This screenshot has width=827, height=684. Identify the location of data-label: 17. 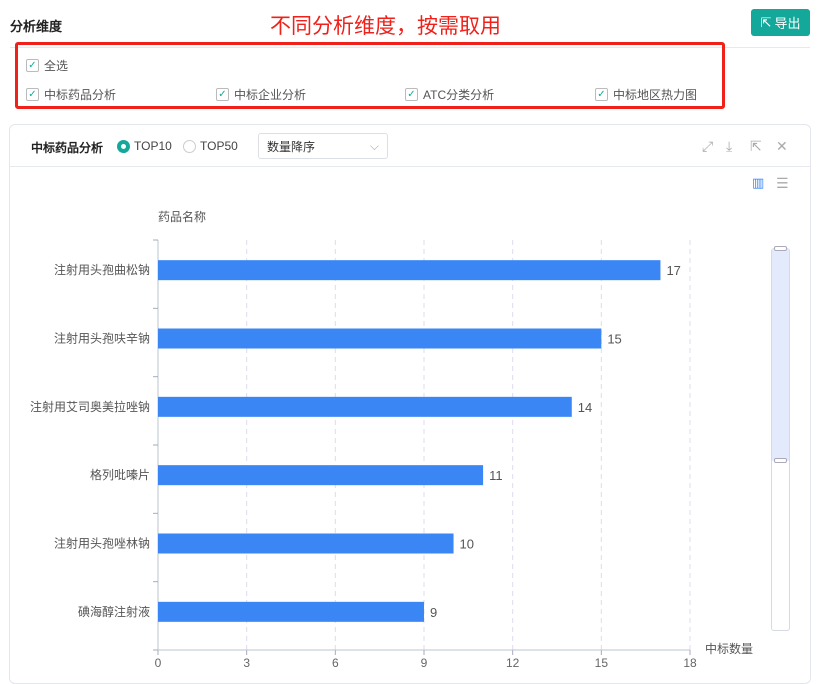
(673, 270).